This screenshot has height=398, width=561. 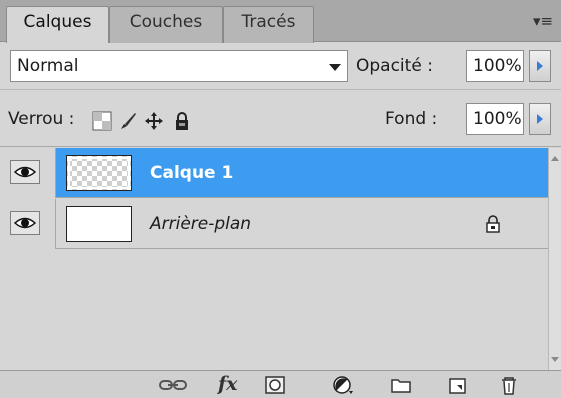 I want to click on layer-row-arriere-plan: Arrière-plan, so click(x=274, y=224).